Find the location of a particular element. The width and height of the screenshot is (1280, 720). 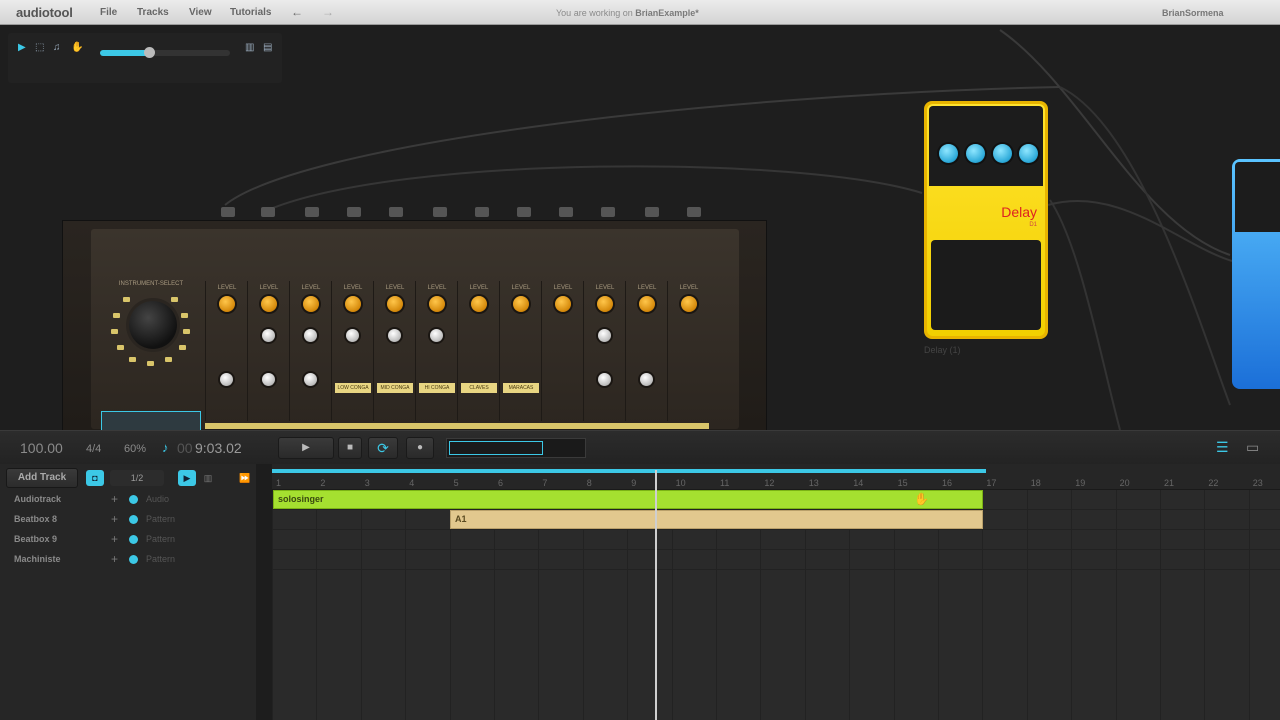

delay-pedal: Delay D1 Delay (1) is located at coordinates (986, 228).